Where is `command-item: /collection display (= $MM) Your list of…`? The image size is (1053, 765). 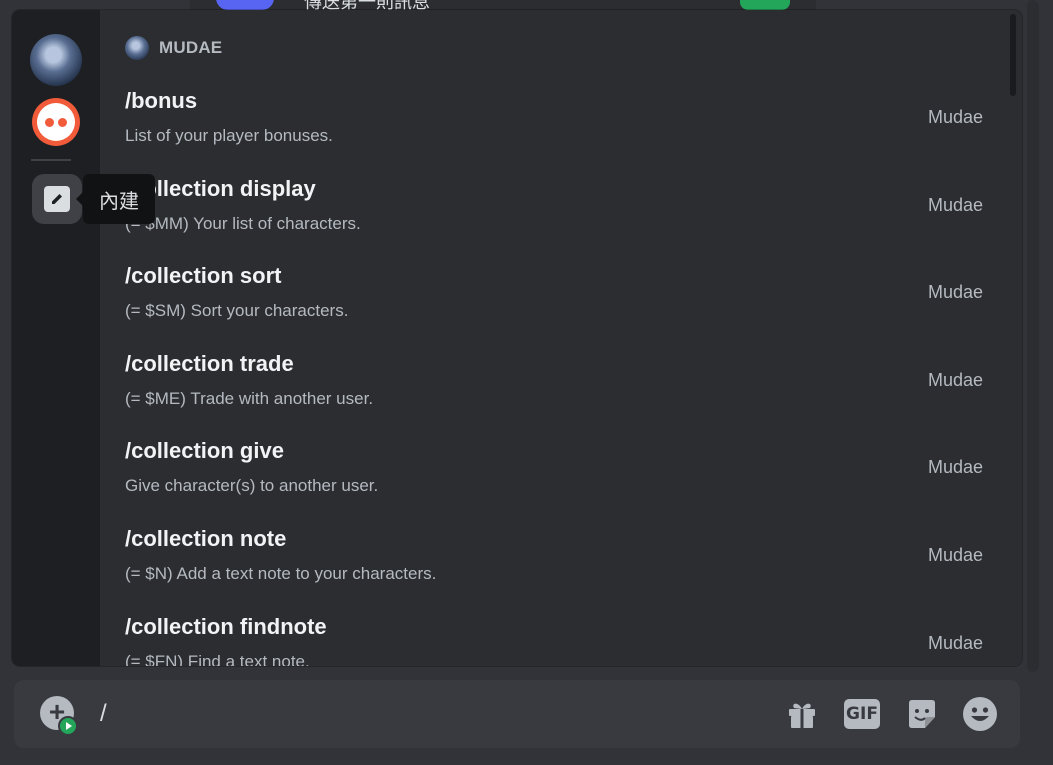 command-item: /collection display (= $MM) Your list of… is located at coordinates (561, 212).